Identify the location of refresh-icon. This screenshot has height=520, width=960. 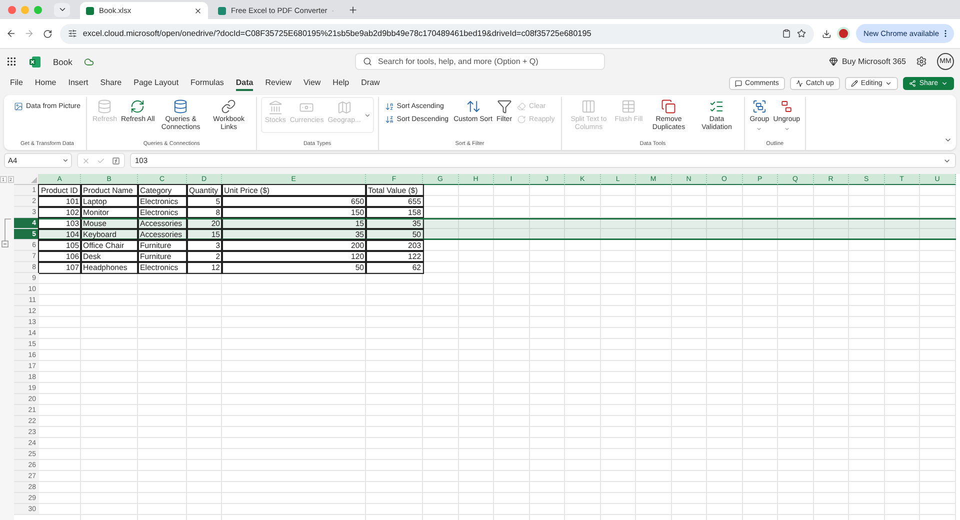
(138, 106).